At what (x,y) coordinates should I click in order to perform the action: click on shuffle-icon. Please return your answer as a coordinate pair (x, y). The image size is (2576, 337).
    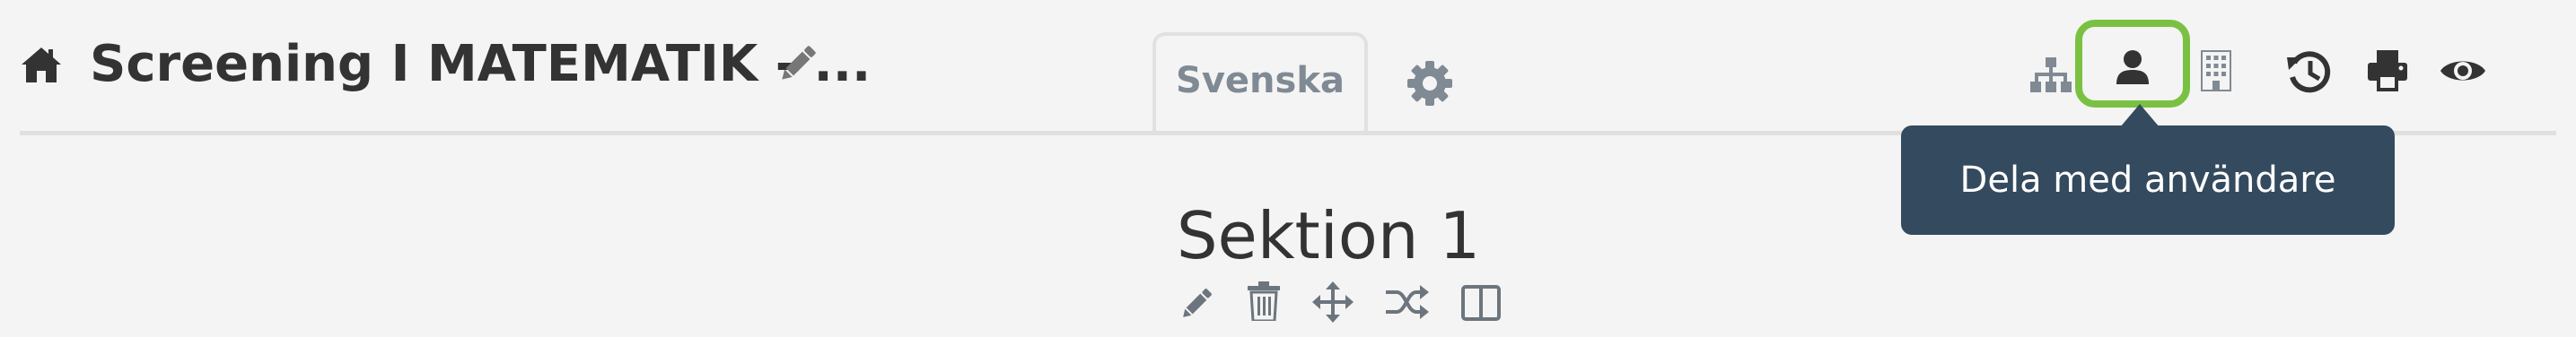
    Looking at the image, I should click on (1407, 302).